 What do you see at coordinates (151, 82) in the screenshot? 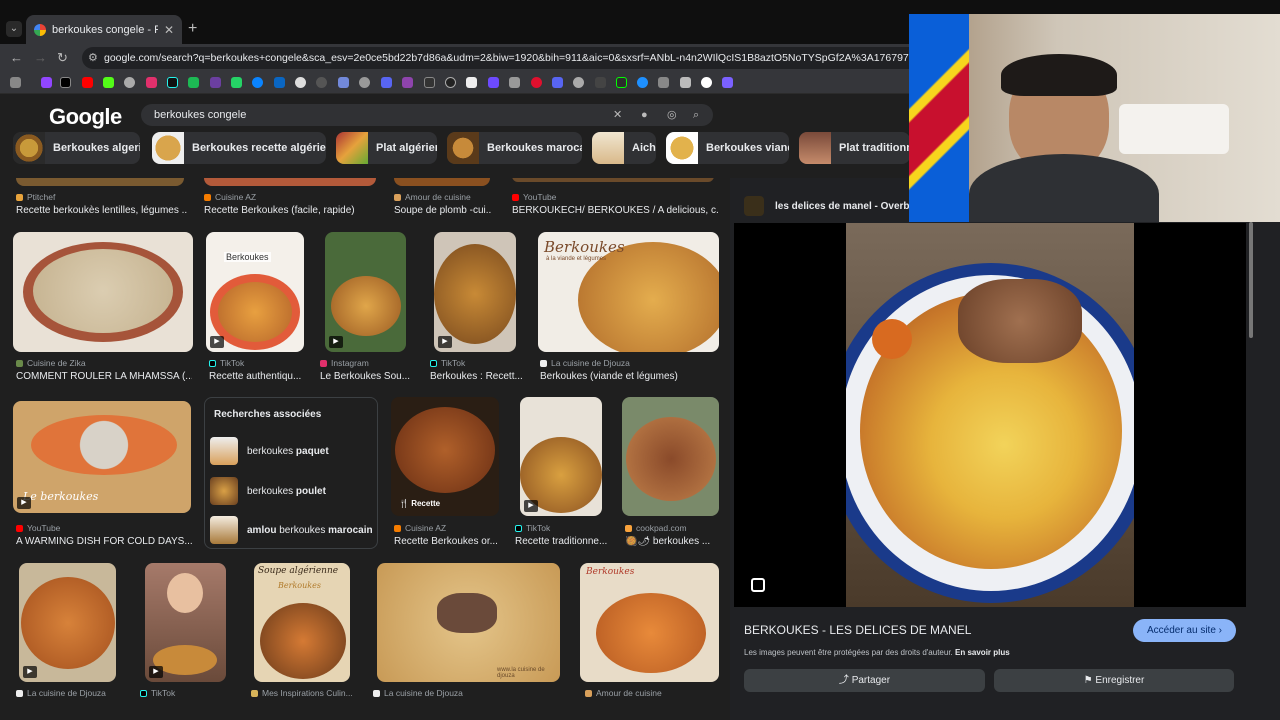
I see `instagram-bookmark-icon` at bounding box center [151, 82].